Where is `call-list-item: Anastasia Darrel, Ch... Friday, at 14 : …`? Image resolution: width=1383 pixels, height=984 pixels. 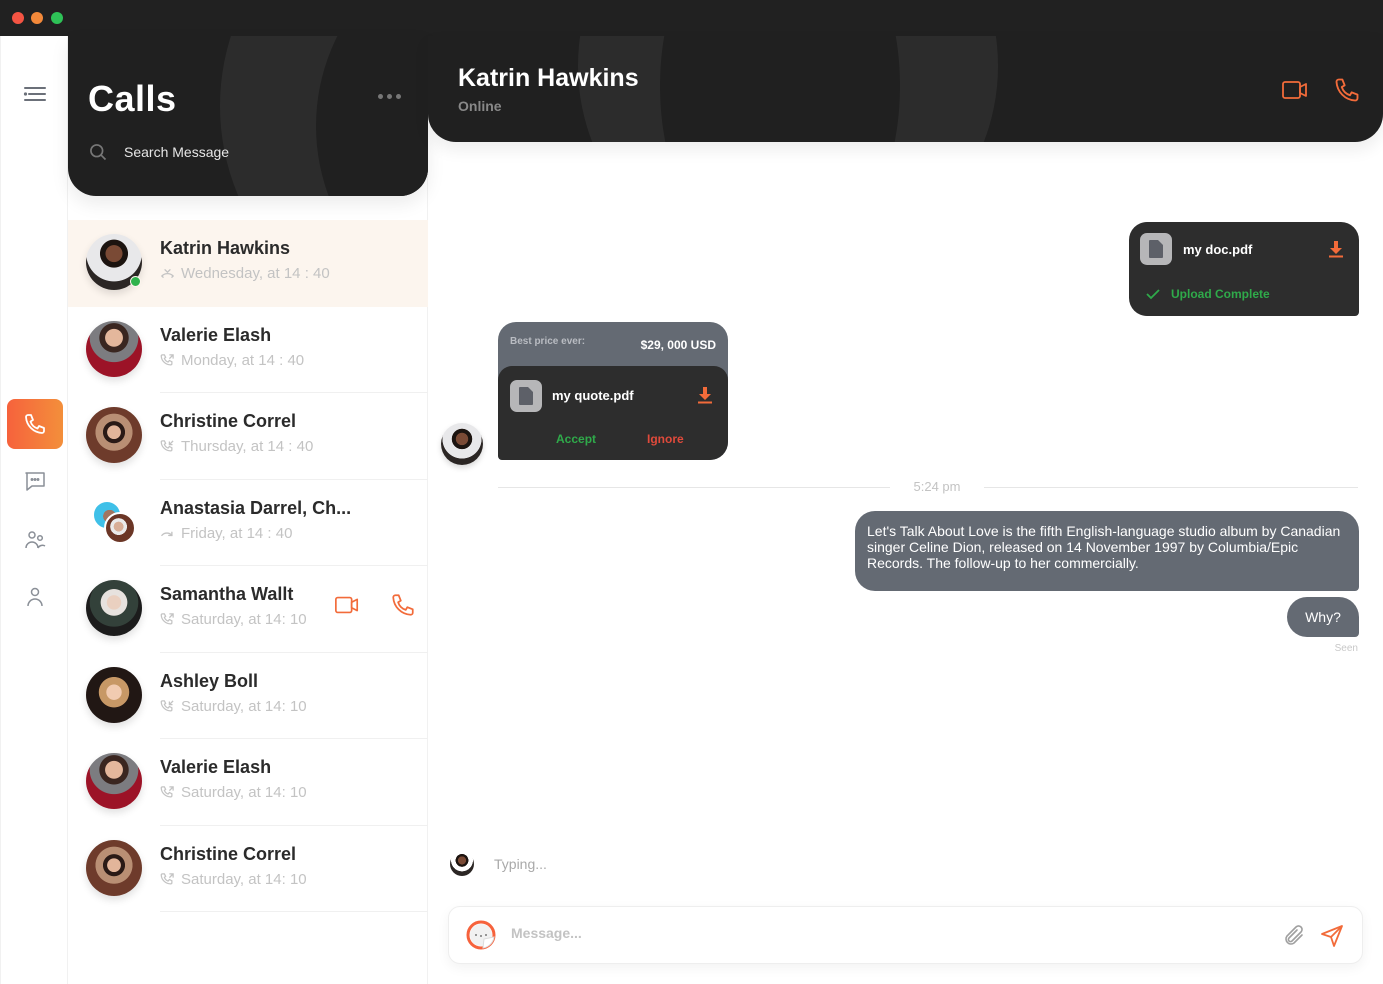 call-list-item: Anastasia Darrel, Ch... Friday, at 14 : … is located at coordinates (248, 523).